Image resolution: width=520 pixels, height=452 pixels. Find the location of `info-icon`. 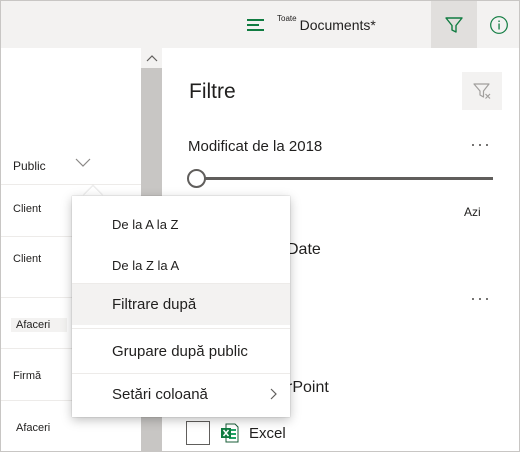

info-icon is located at coordinates (498, 24).